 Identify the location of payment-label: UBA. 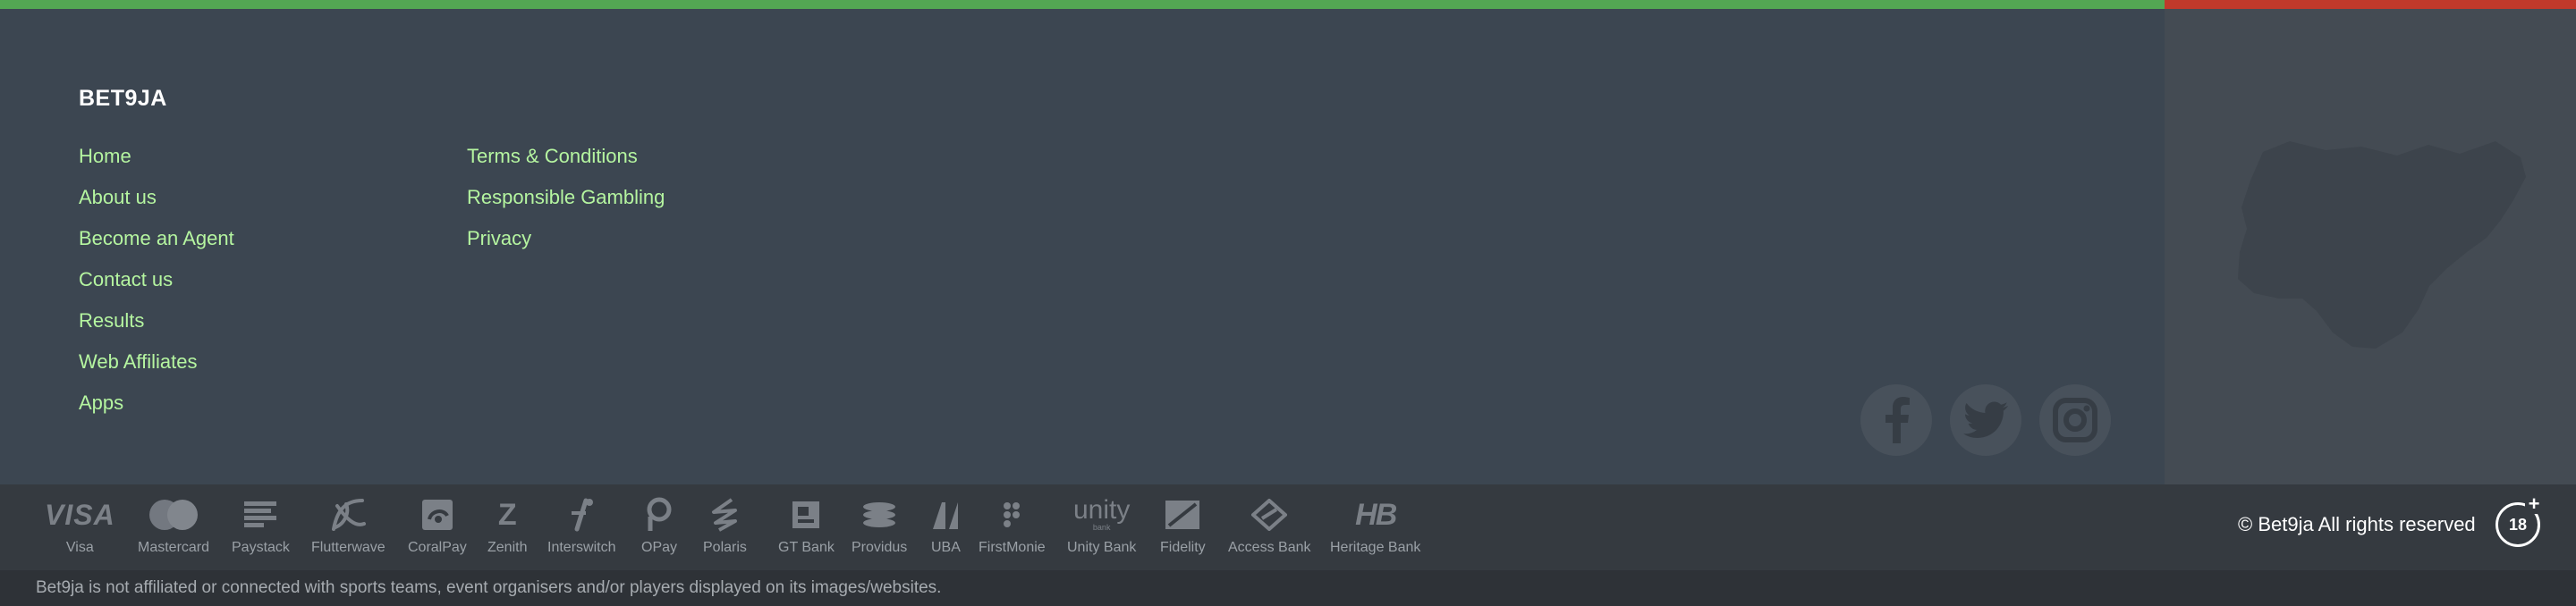
(946, 547).